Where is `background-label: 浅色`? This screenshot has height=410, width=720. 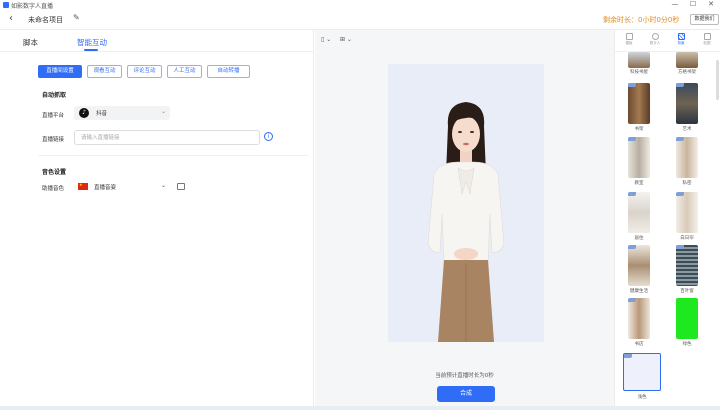
background-label: 浅色 is located at coordinates (642, 397).